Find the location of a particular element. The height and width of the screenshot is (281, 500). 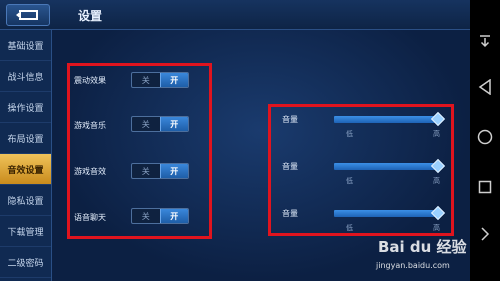

volume-slider-sfx is located at coordinates (386, 166).